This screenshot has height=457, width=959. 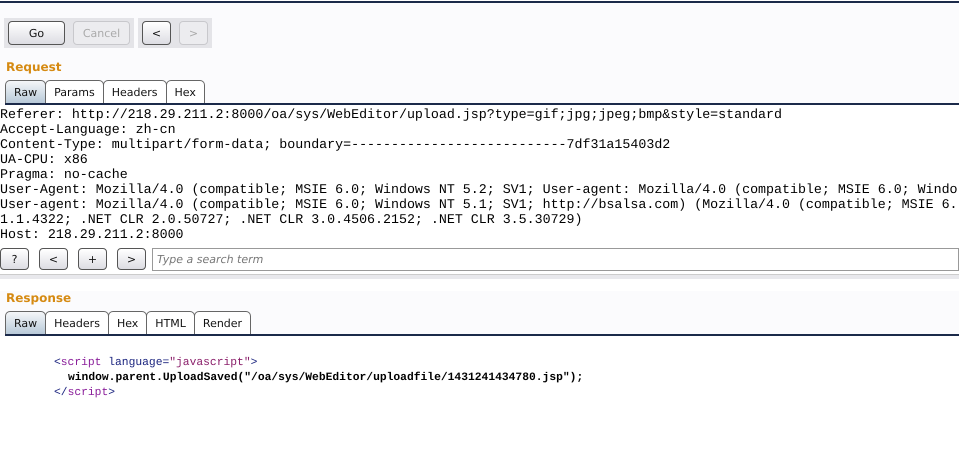 I want to click on previous-button: <, so click(x=53, y=259).